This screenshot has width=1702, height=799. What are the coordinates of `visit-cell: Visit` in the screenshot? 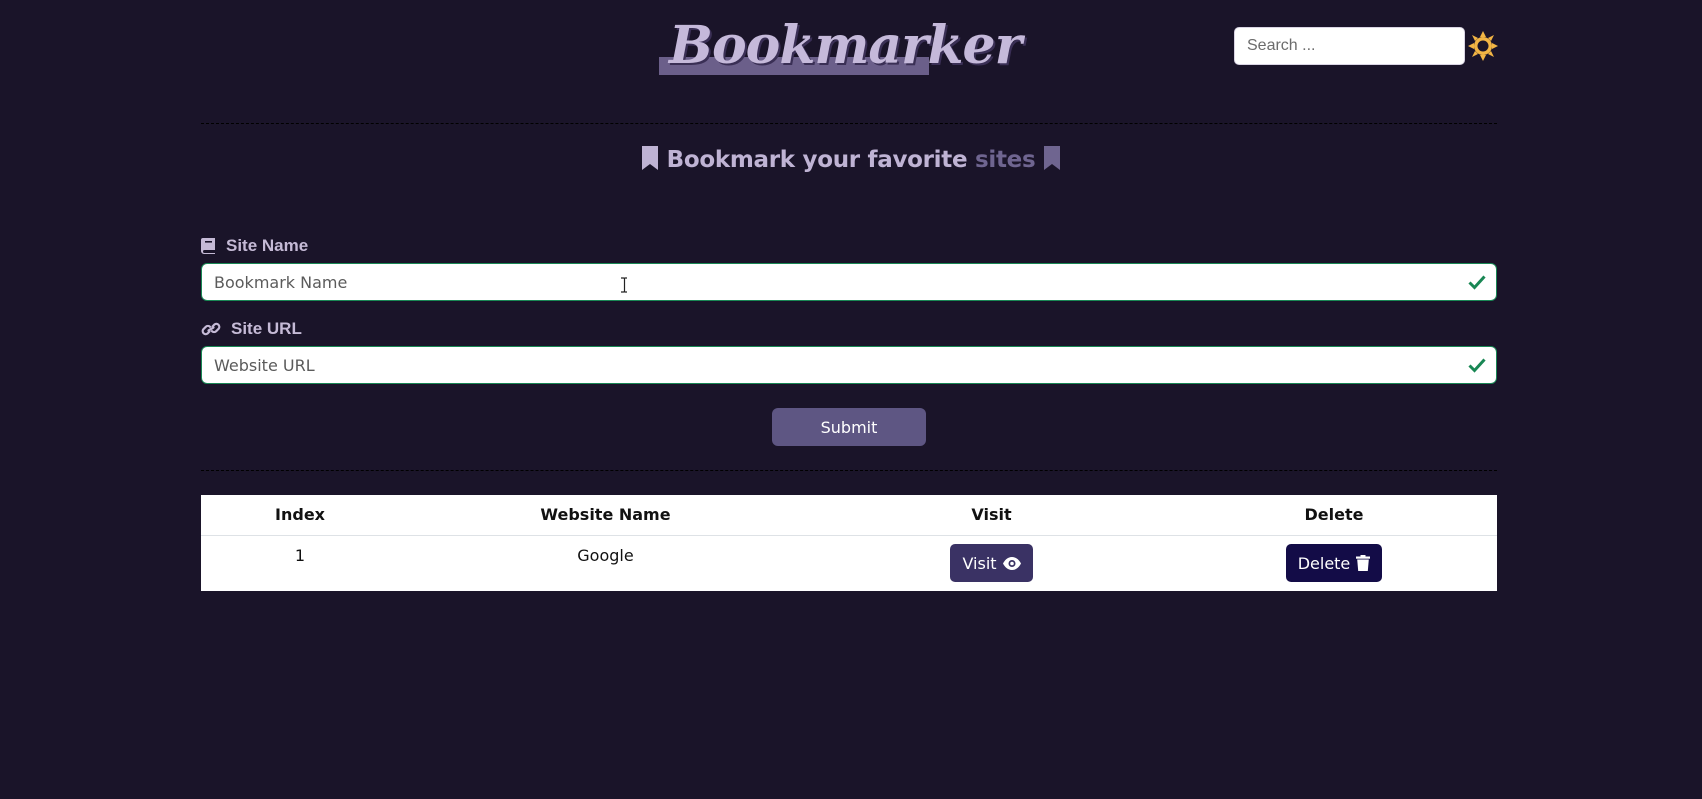 It's located at (991, 563).